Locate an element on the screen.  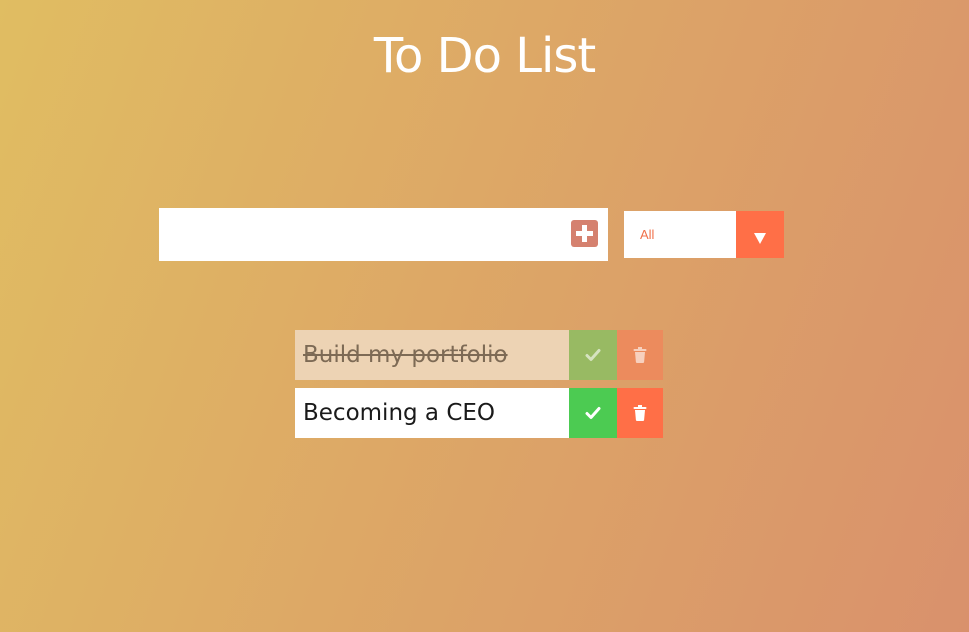
todo-item: Becoming a CEO is located at coordinates (479, 413).